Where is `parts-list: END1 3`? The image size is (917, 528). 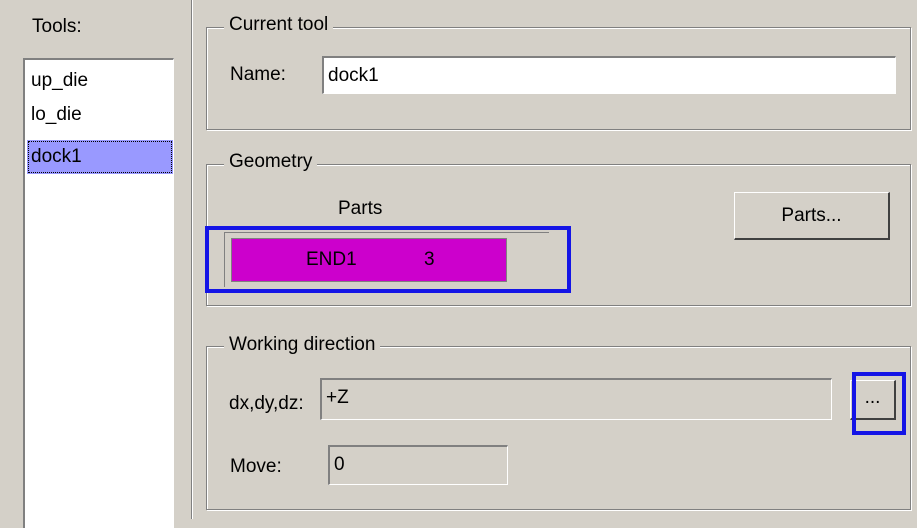 parts-list: END1 3 is located at coordinates (386, 259).